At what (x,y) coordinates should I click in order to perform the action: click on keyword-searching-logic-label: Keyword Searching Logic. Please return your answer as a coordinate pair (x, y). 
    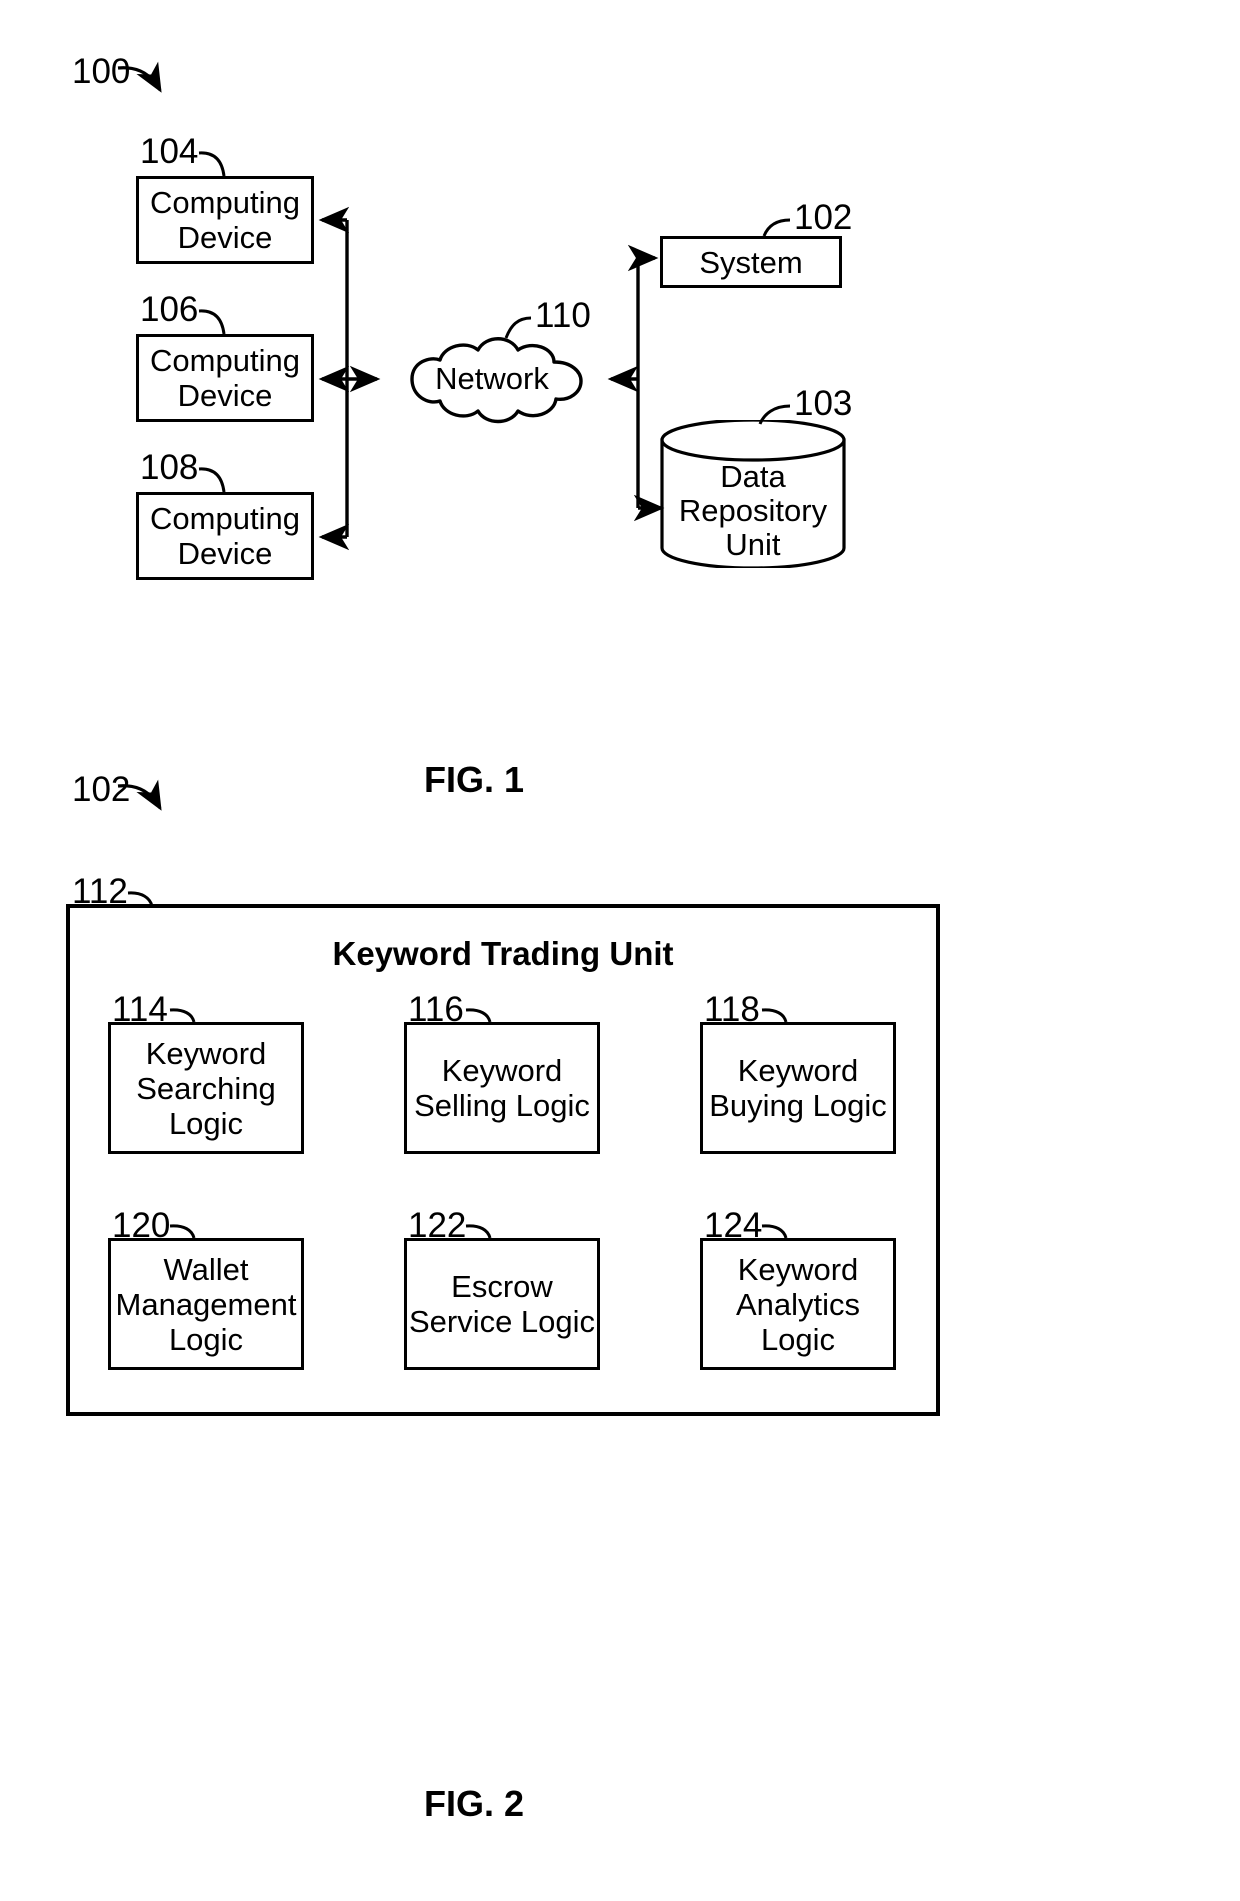
    Looking at the image, I should click on (206, 1088).